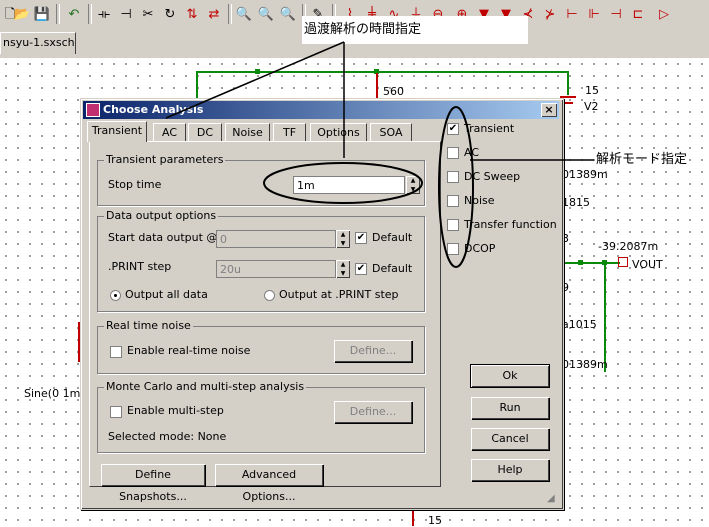  Describe the element at coordinates (117, 131) in the screenshot. I see `tab-transient: Transient` at that location.